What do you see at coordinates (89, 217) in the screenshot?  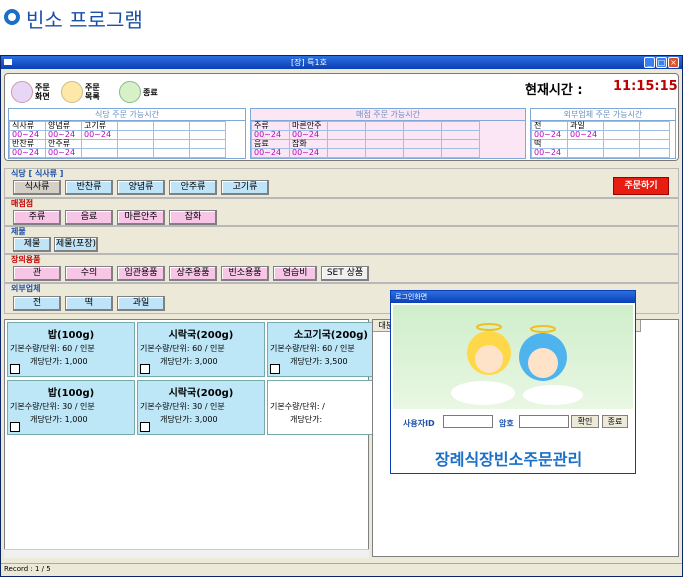 I see `category-button: 음료` at bounding box center [89, 217].